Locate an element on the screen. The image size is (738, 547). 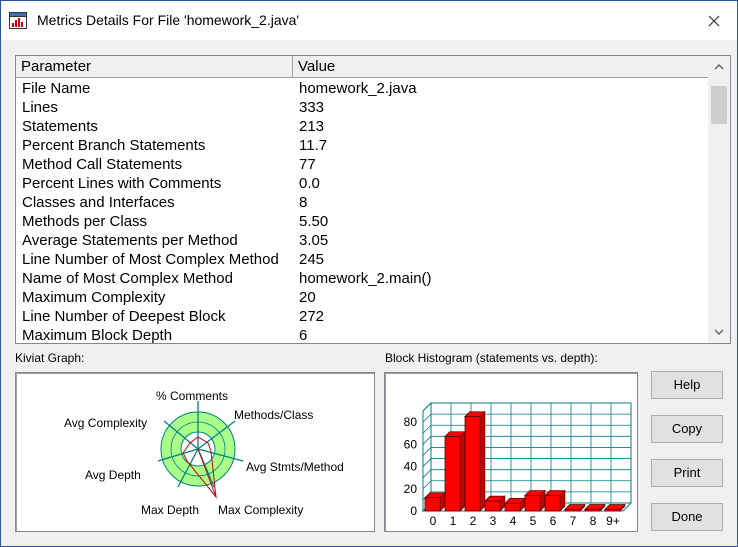
x-tick-label: 4 is located at coordinates (513, 521).